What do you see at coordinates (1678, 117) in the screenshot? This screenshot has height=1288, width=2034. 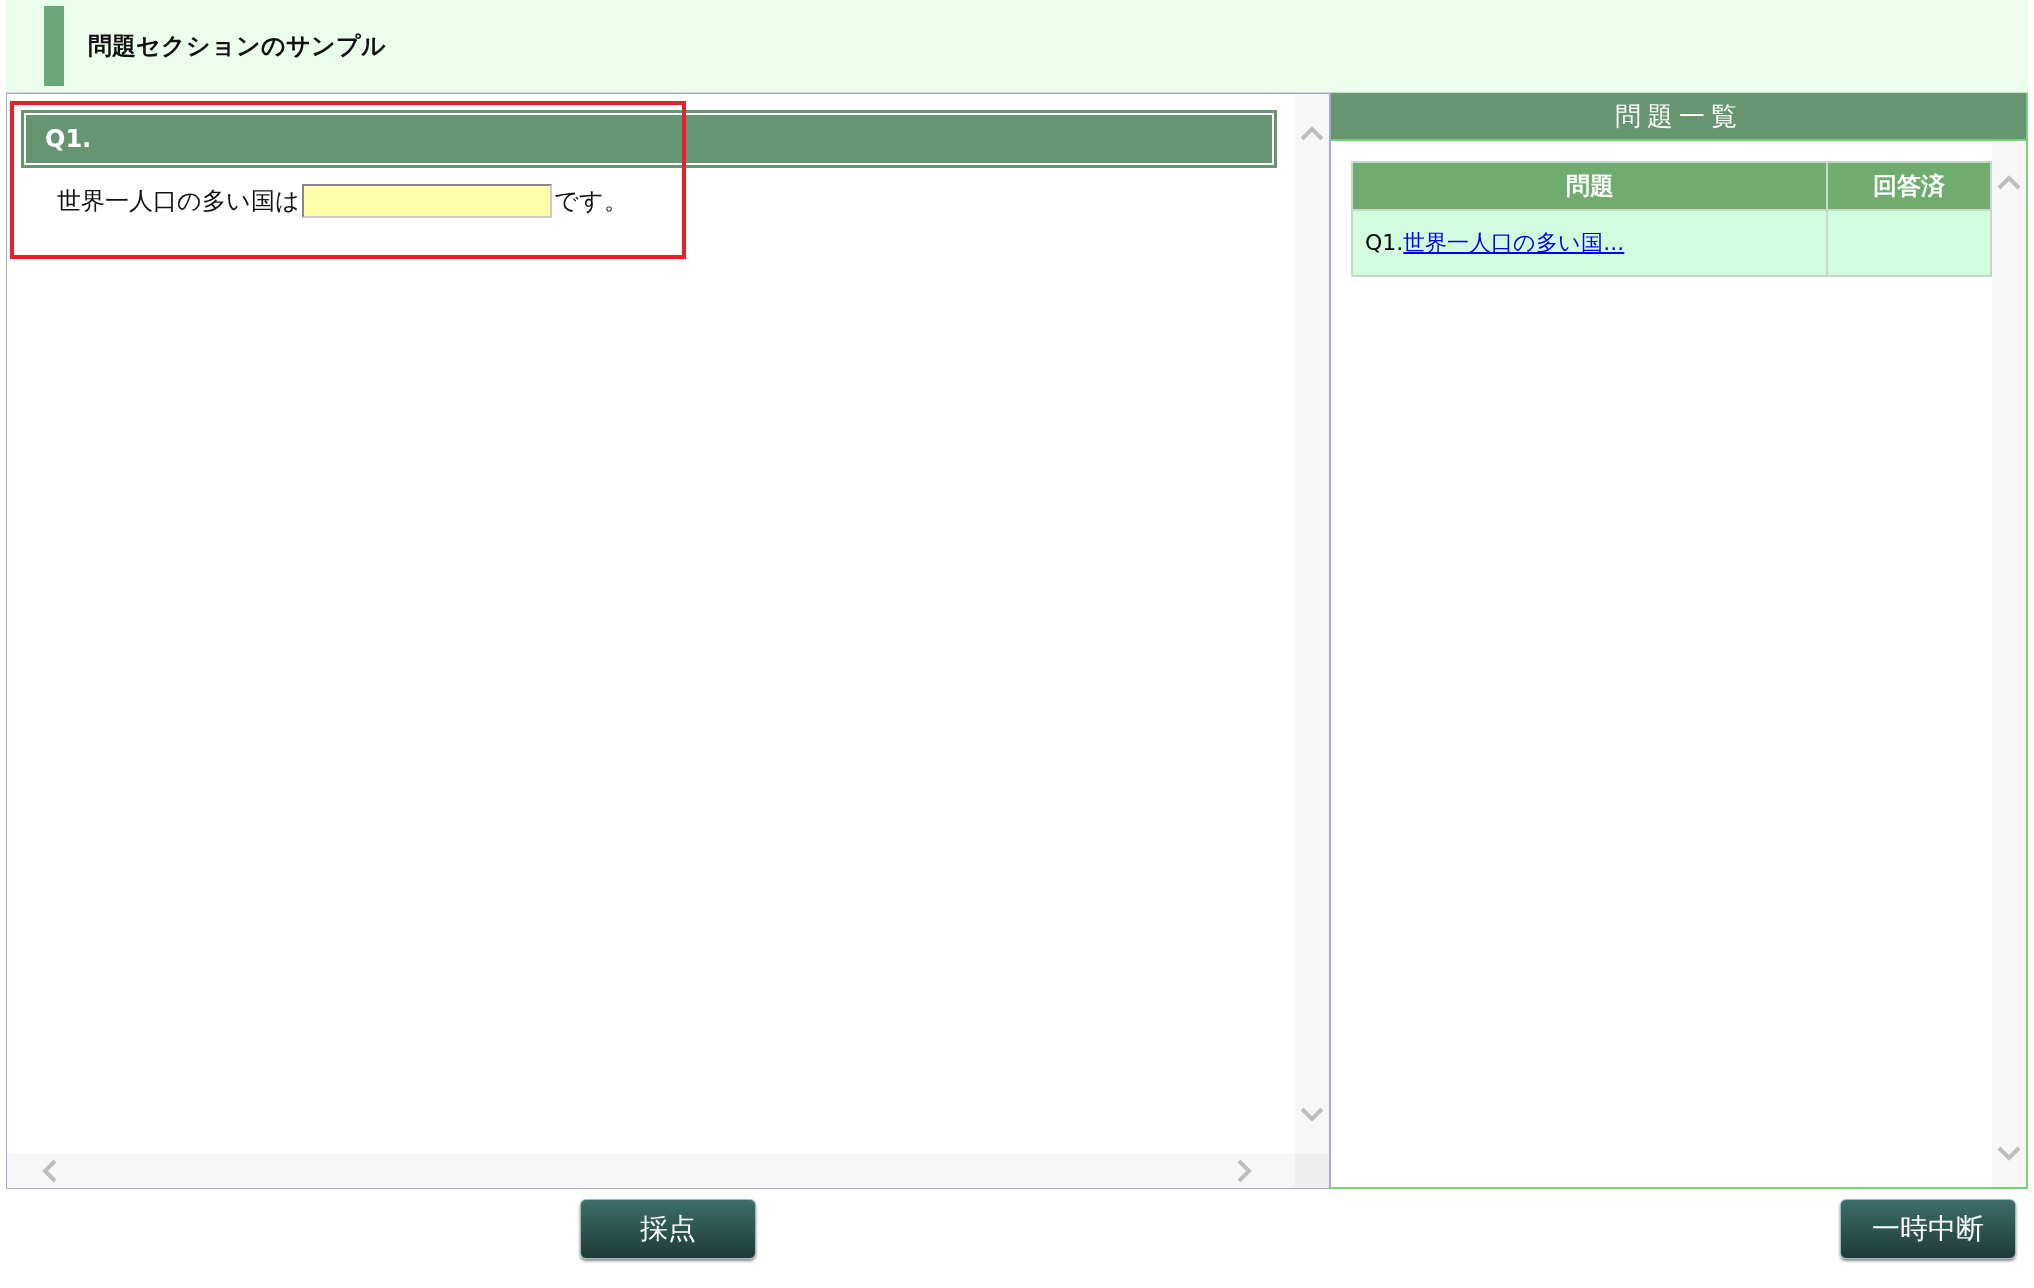 I see `panel-title: 問題一覧` at bounding box center [1678, 117].